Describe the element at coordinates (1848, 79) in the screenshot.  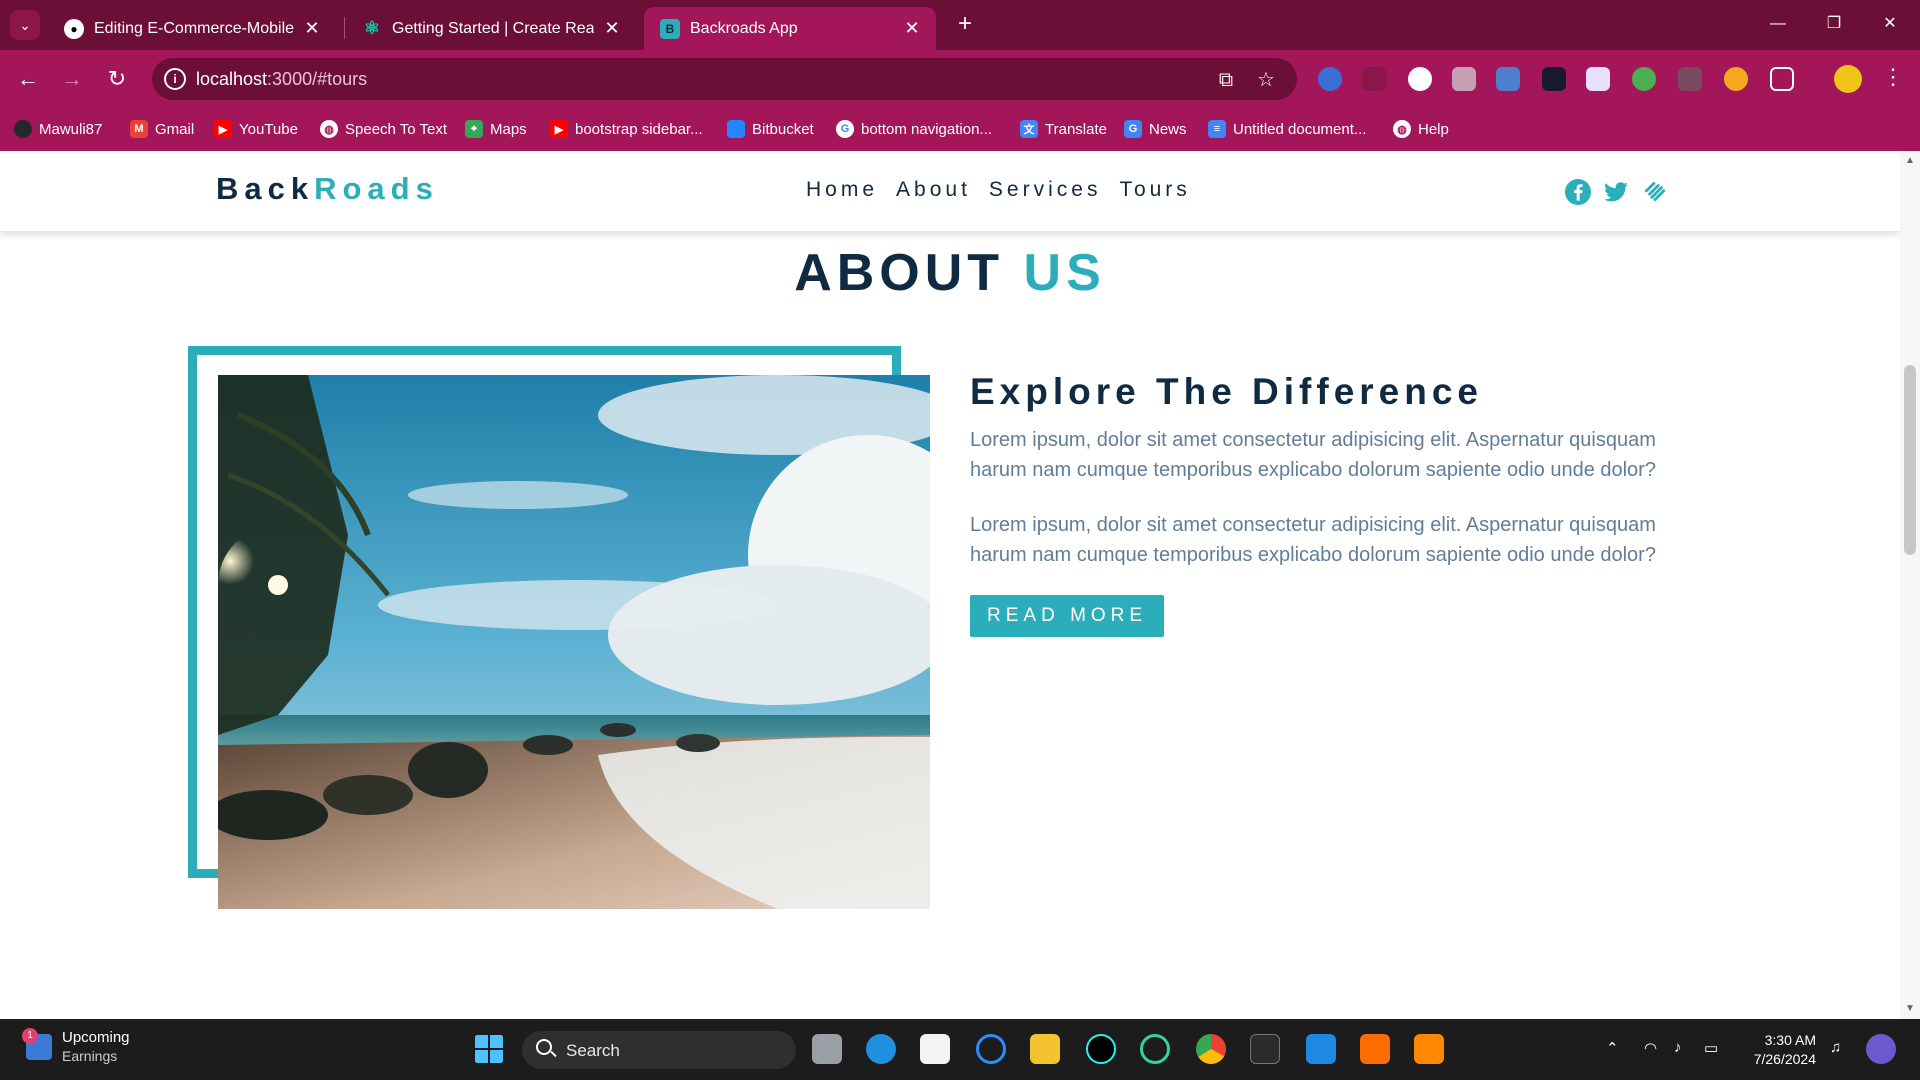
I see `profile-avatar` at that location.